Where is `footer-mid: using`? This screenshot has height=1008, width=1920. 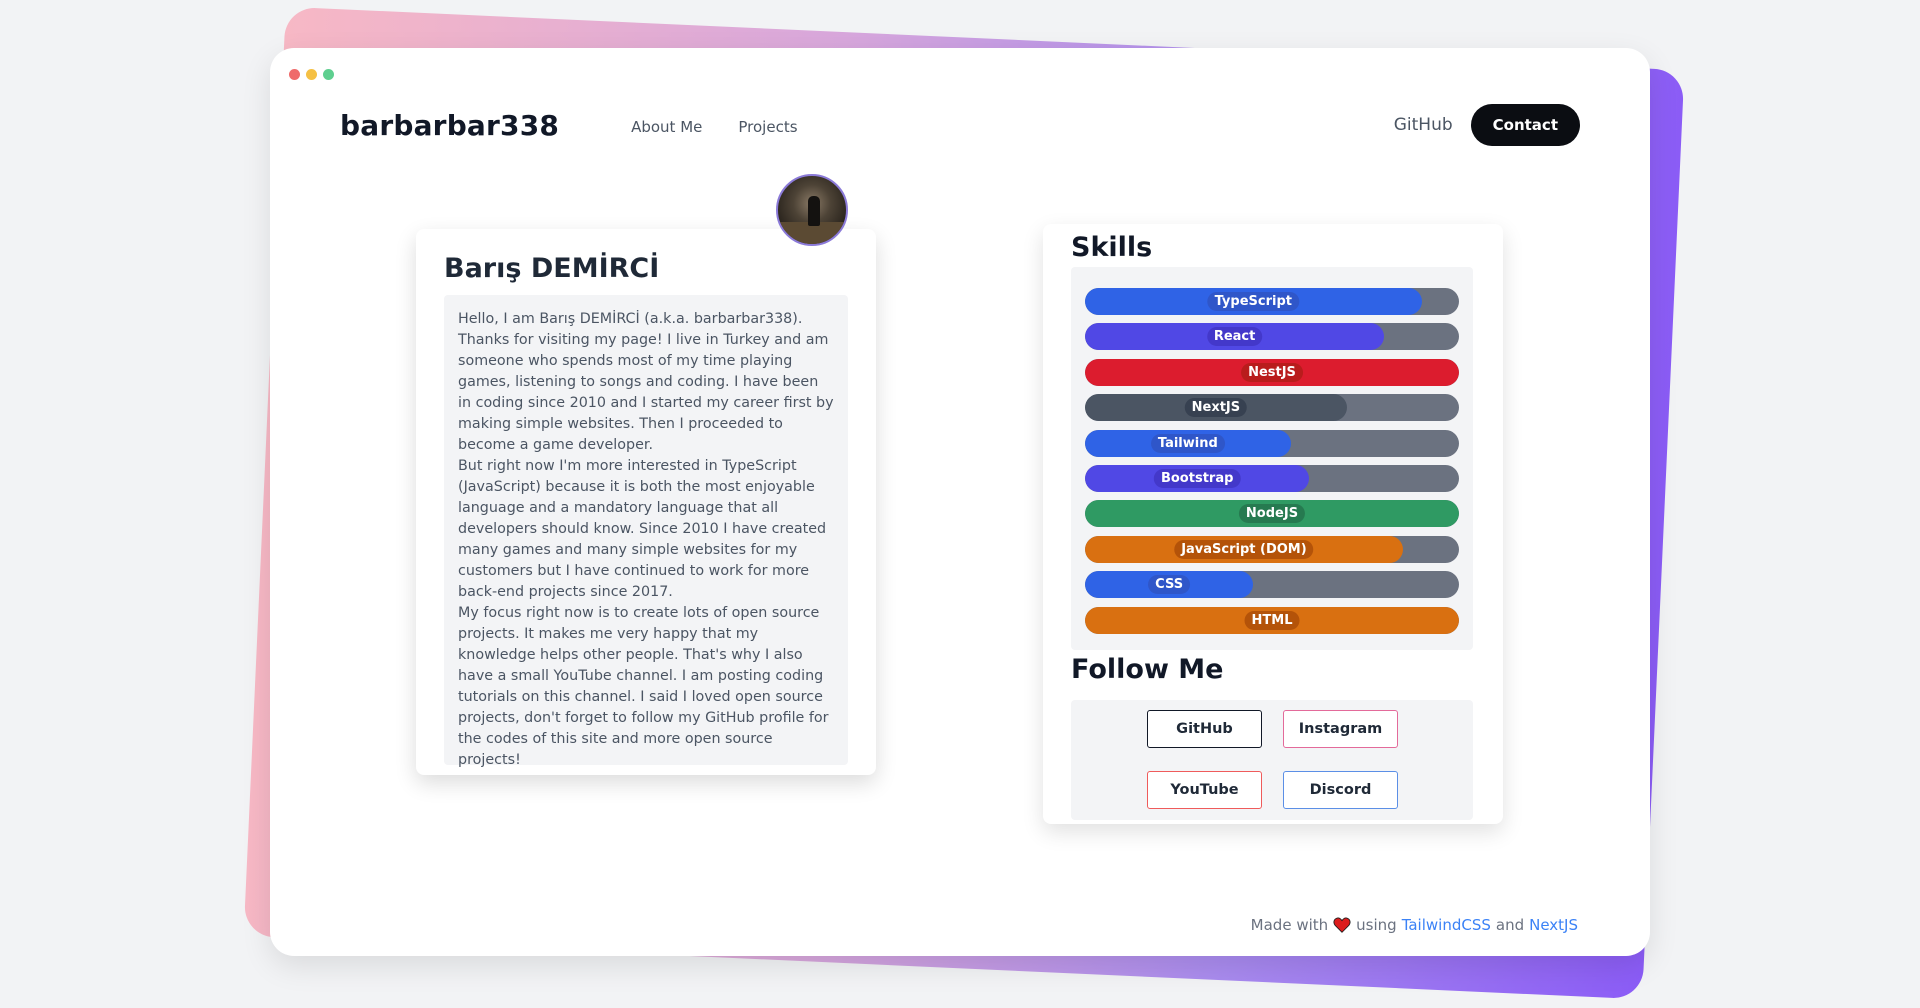
footer-mid: using is located at coordinates (1376, 925).